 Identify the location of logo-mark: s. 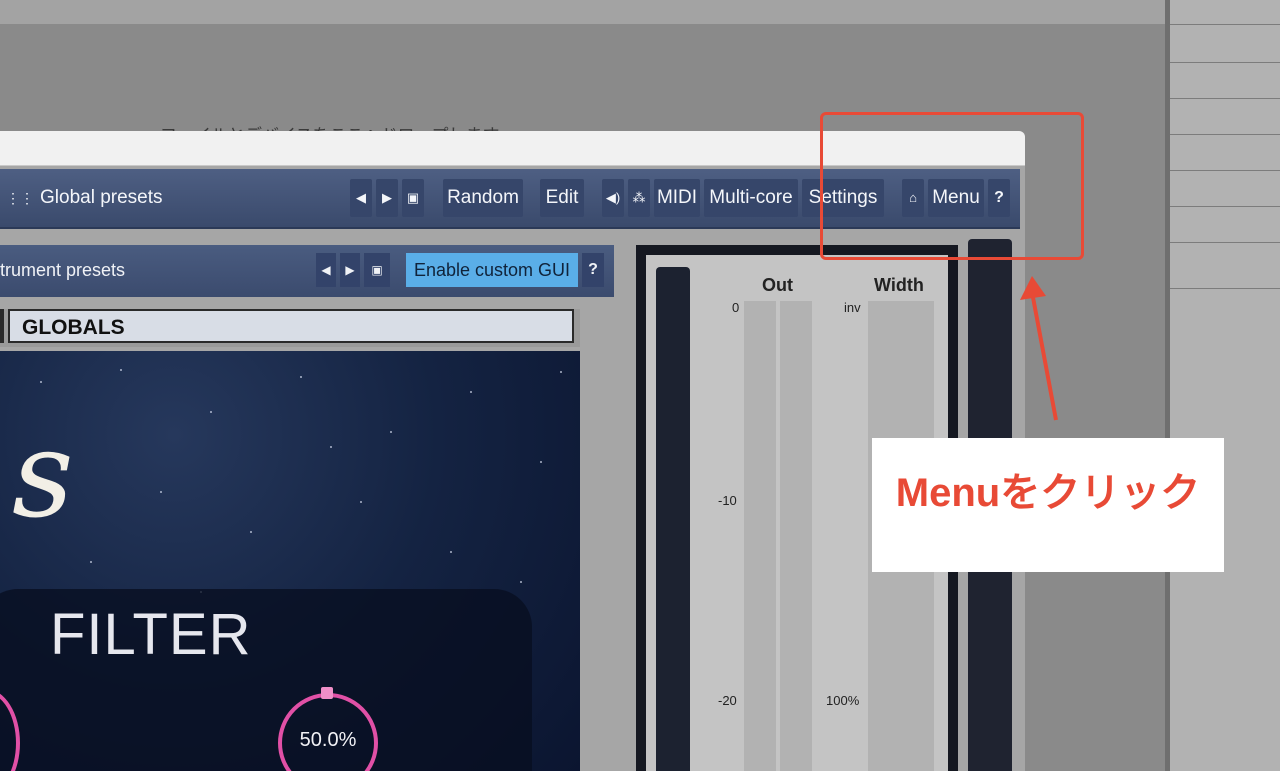
(43, 475).